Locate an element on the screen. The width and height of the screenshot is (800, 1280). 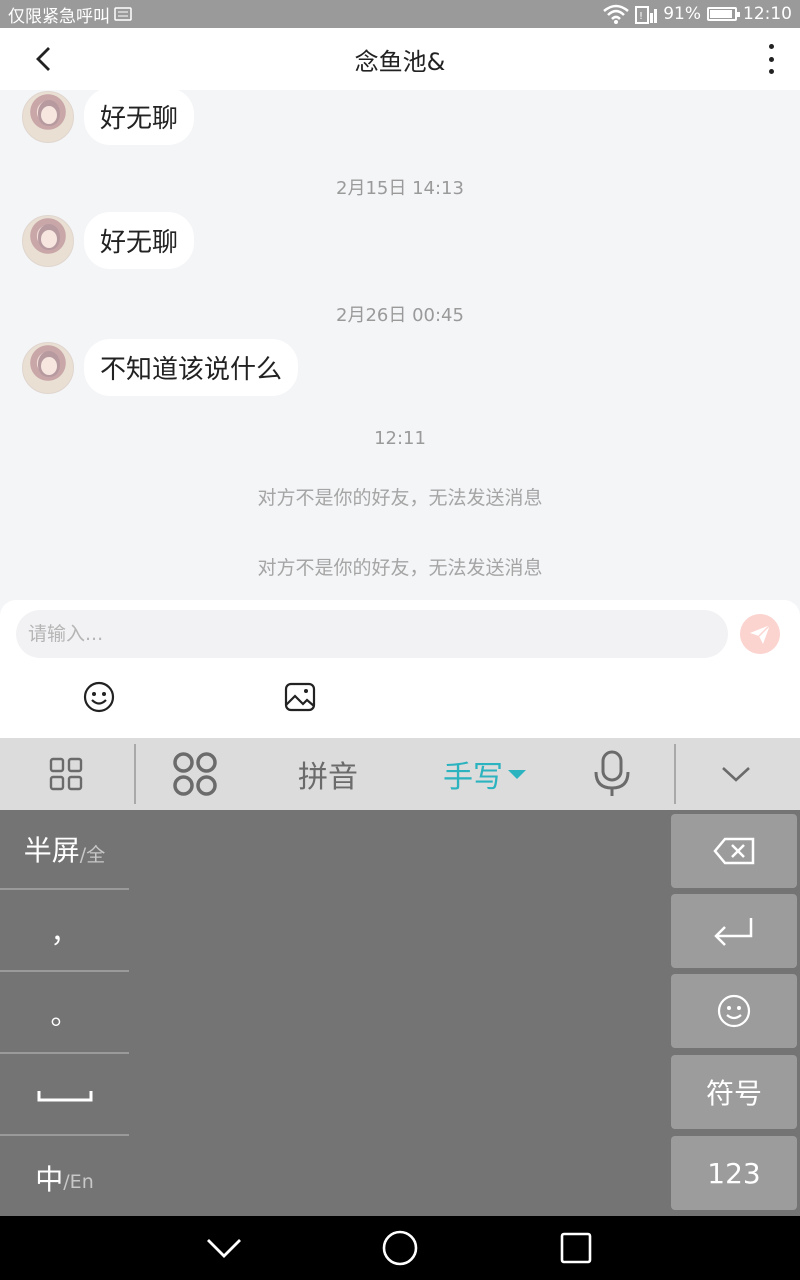
status-bar: 仅限紧急呼叫 ! 91% 12:10 is located at coordinates (400, 14).